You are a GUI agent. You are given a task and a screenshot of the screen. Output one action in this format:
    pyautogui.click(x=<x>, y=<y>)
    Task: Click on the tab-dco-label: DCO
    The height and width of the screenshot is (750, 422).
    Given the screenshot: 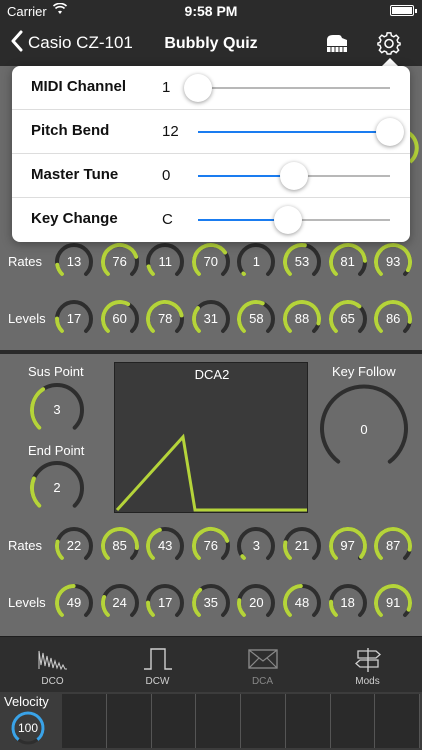 What is the action you would take?
    pyautogui.click(x=52, y=681)
    